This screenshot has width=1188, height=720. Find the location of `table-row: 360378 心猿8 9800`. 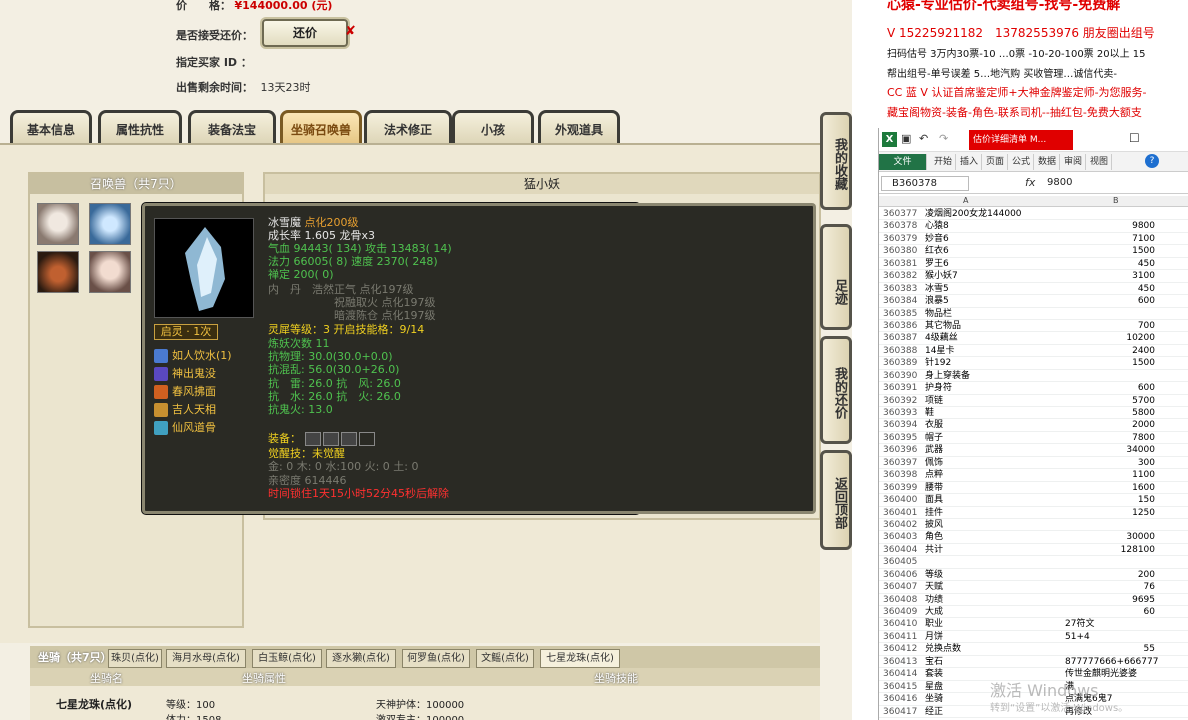

table-row: 360378 心猿8 9800 is located at coordinates (1033, 226).